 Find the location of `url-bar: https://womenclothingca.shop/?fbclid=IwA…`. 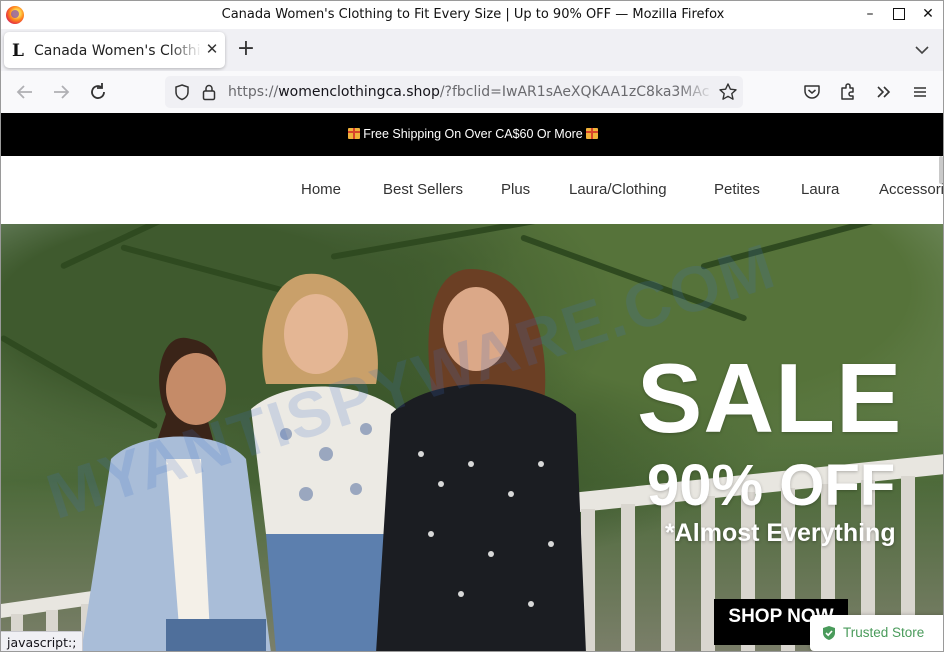

url-bar: https://womenclothingca.shop/?fbclid=IwA… is located at coordinates (454, 92).